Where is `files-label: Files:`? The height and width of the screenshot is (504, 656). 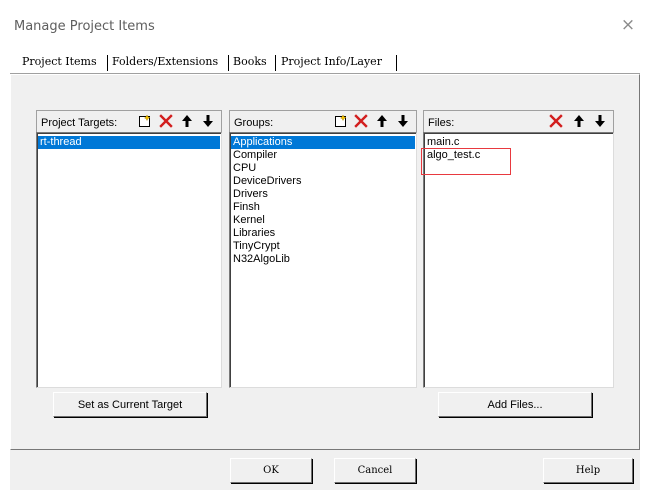 files-label: Files: is located at coordinates (441, 123).